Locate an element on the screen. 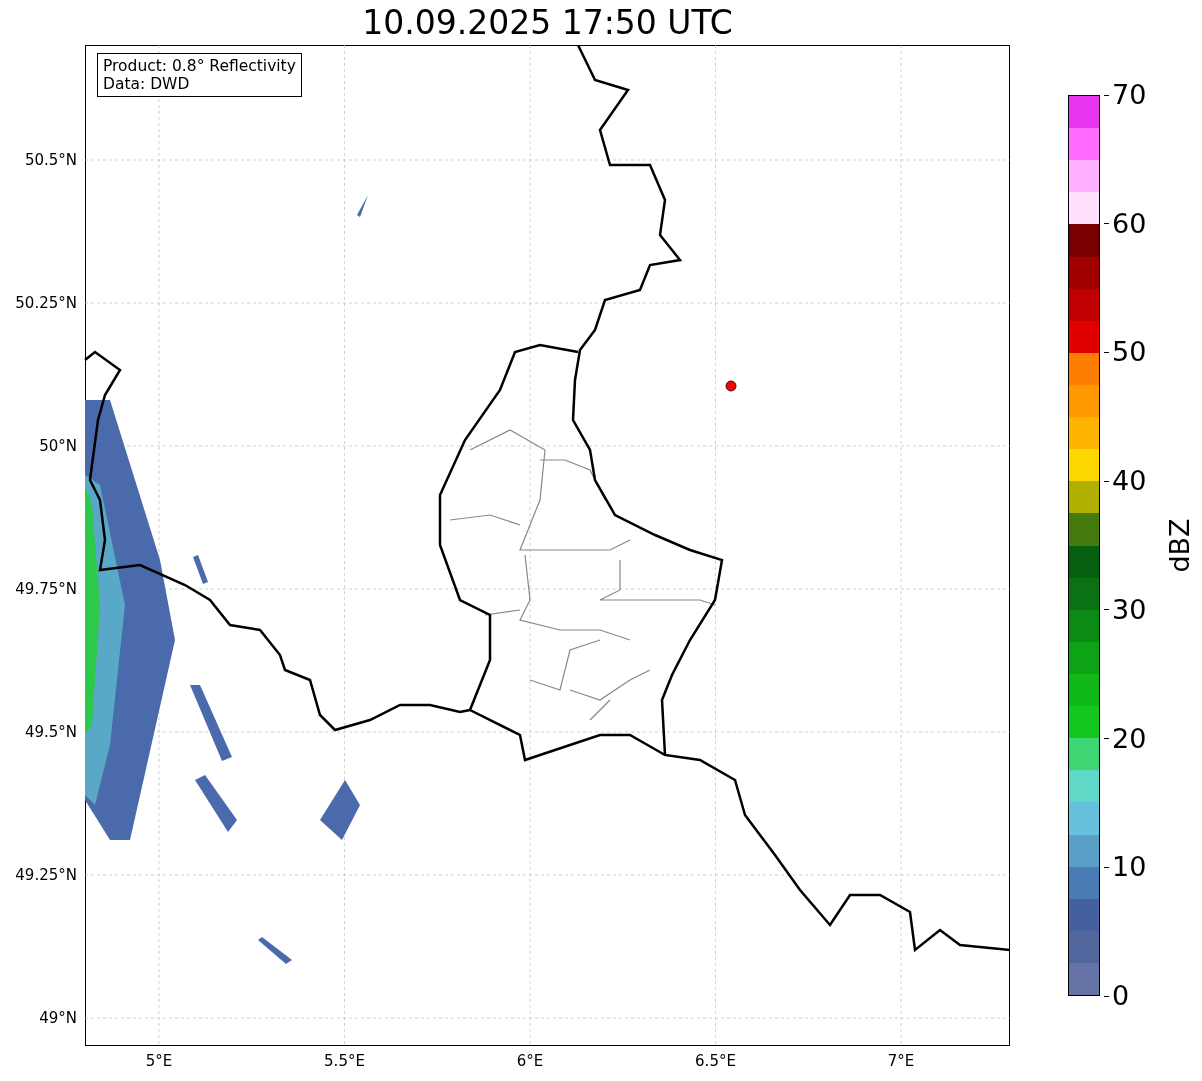 This screenshot has width=1202, height=1081. colorbar-tick-label: 40 is located at coordinates (1125, 481).